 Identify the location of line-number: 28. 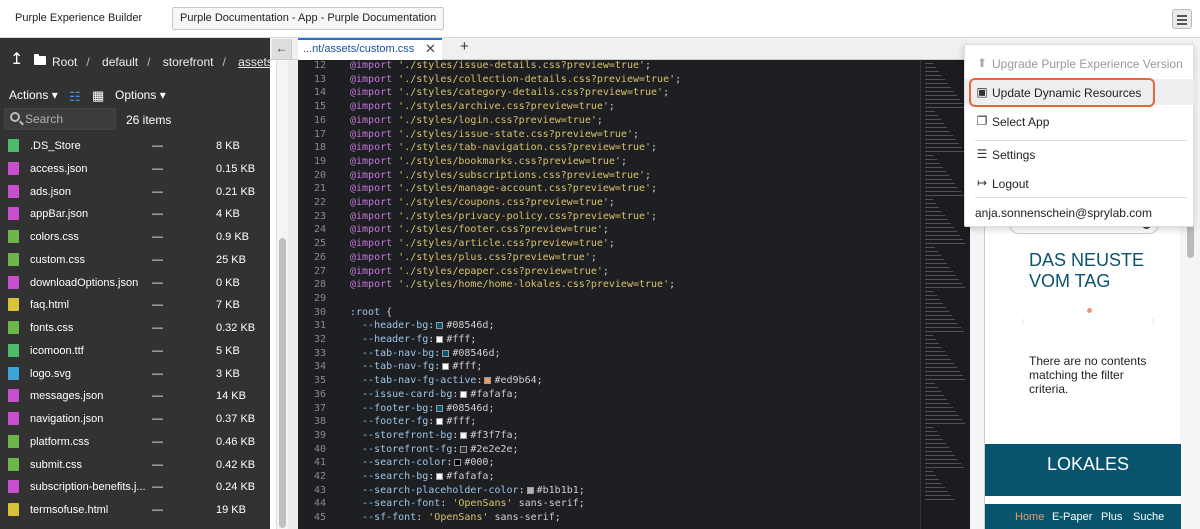
(319, 285).